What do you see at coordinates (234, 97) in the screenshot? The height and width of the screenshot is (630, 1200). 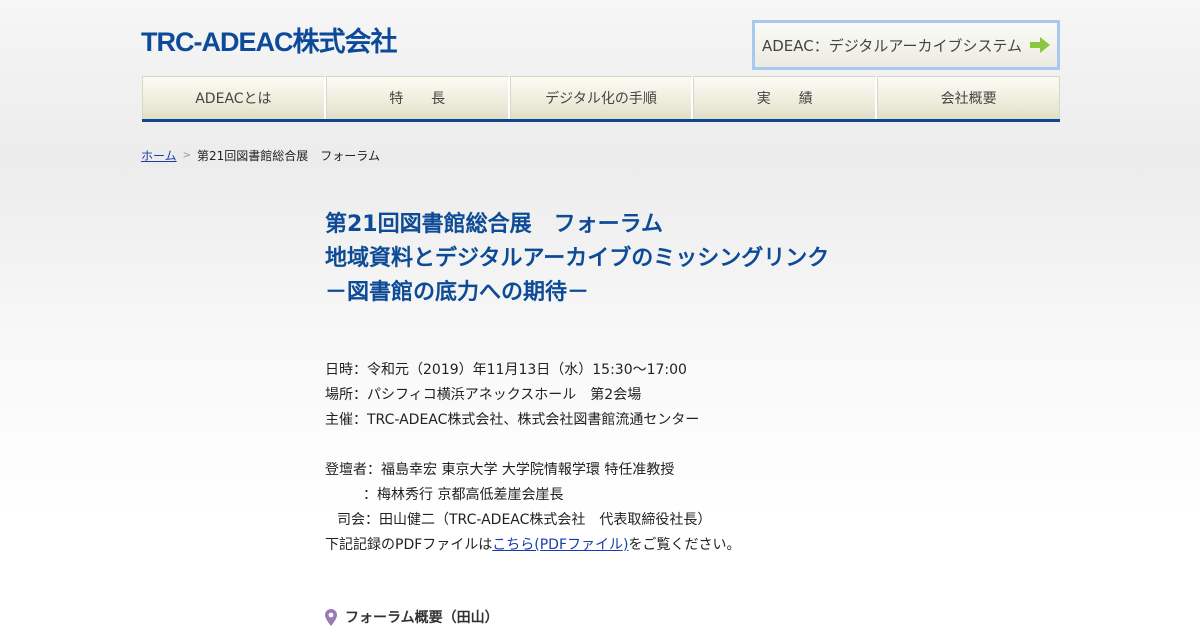 I see `nav-item-about: ADEACとは` at bounding box center [234, 97].